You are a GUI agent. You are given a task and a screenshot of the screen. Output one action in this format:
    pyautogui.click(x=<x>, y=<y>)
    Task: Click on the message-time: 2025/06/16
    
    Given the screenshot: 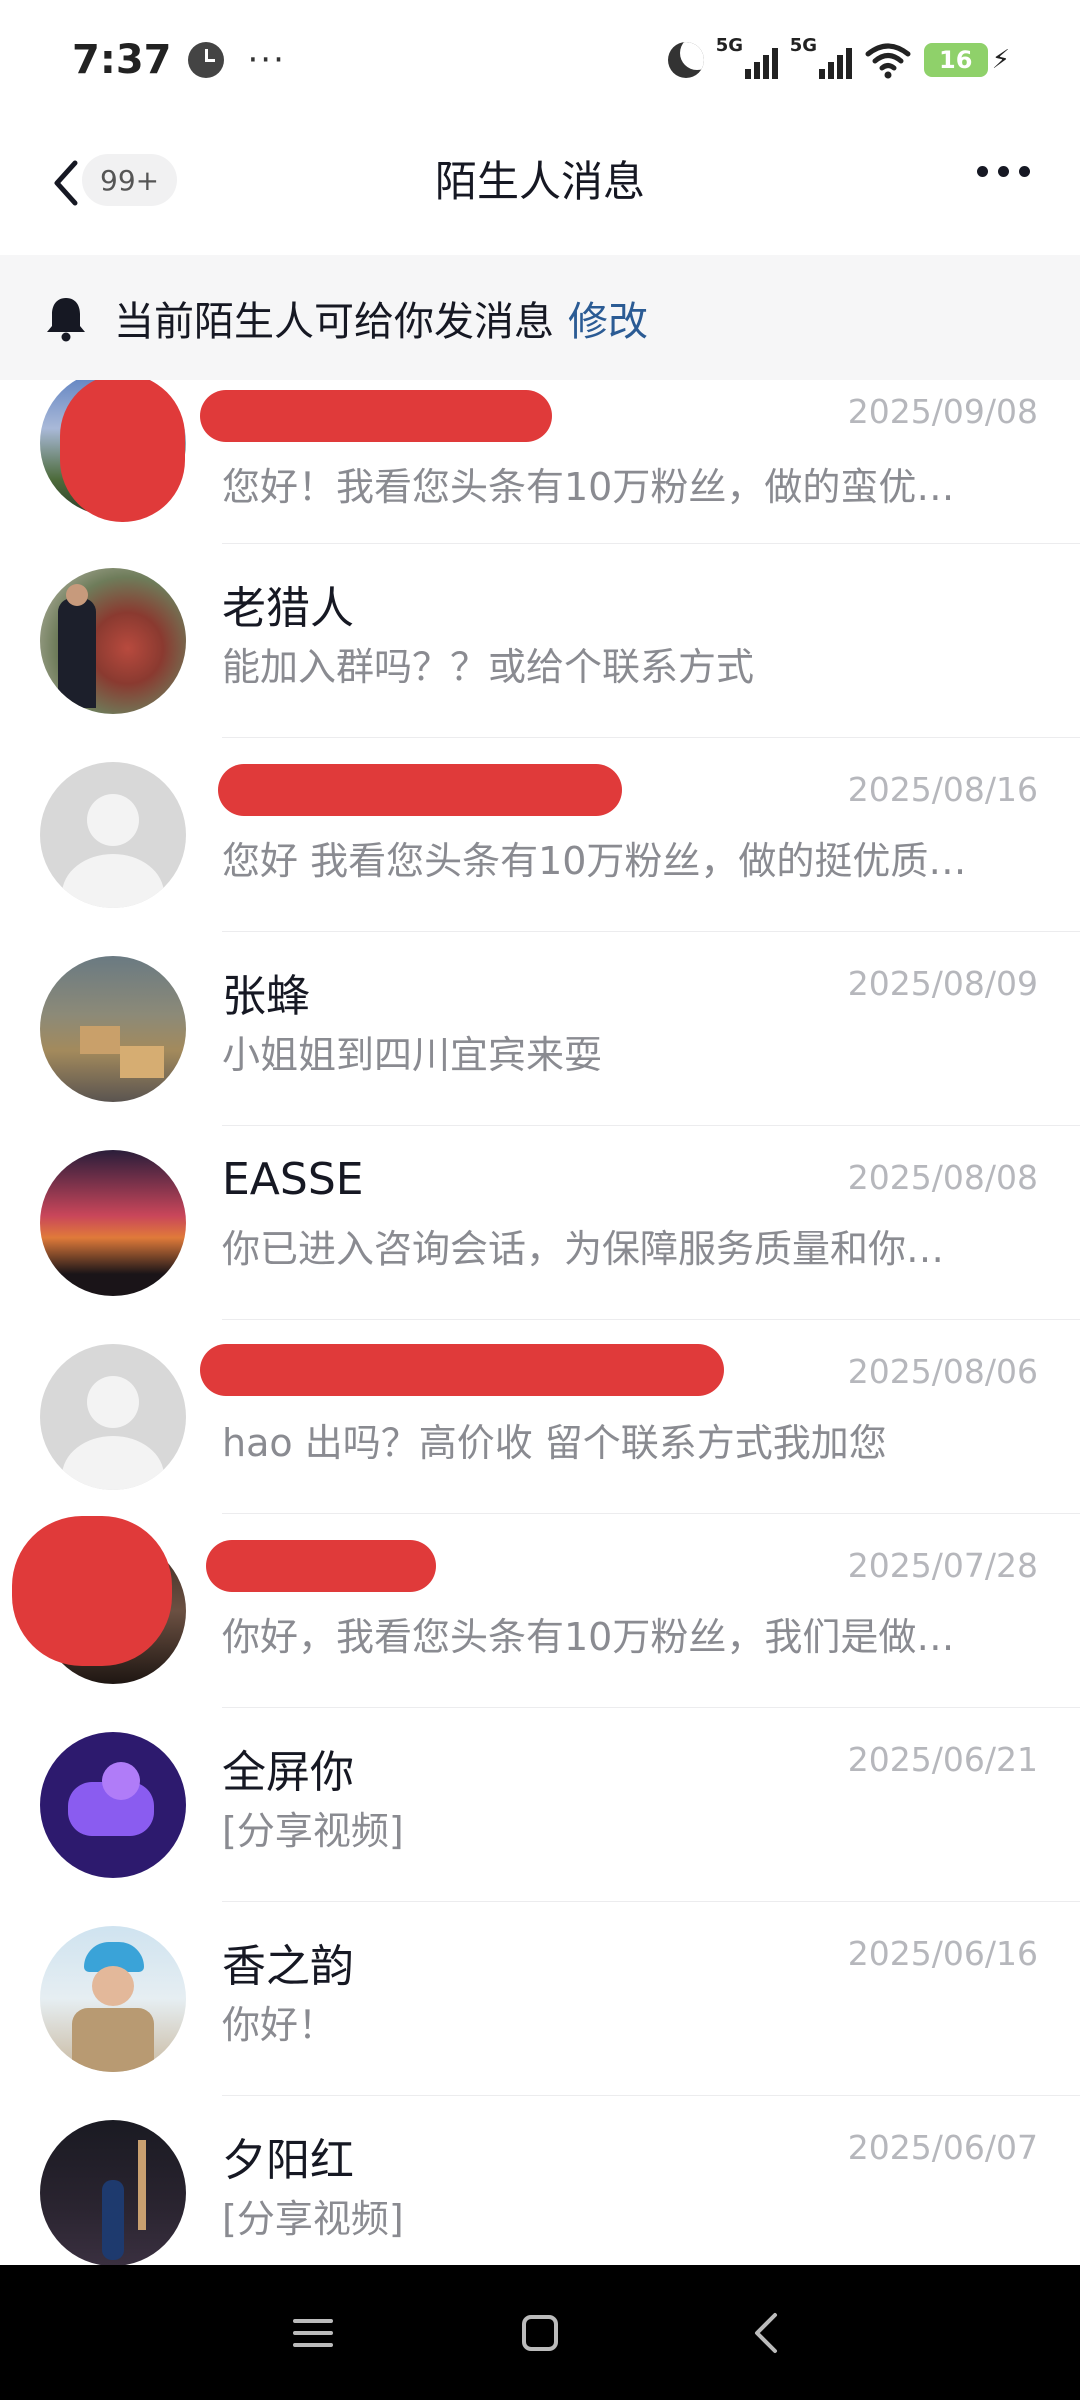 What is the action you would take?
    pyautogui.click(x=942, y=1953)
    